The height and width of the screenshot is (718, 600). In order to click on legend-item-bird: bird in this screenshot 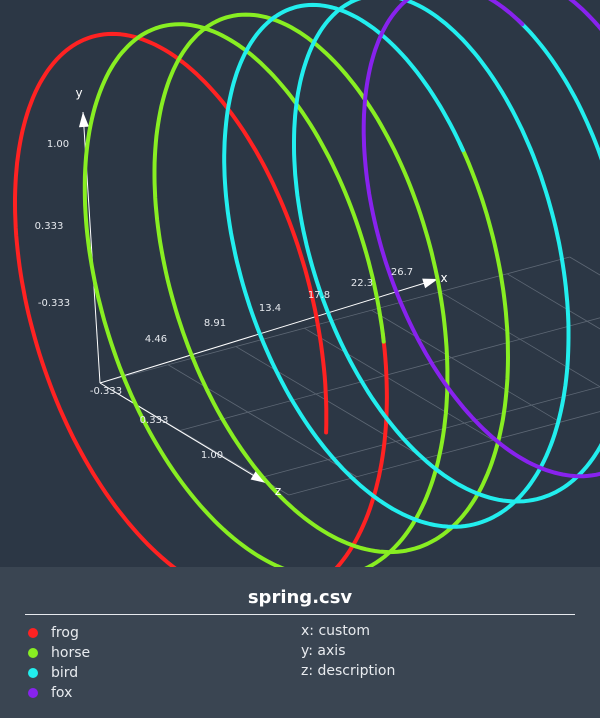, I will do `click(59, 673)`.